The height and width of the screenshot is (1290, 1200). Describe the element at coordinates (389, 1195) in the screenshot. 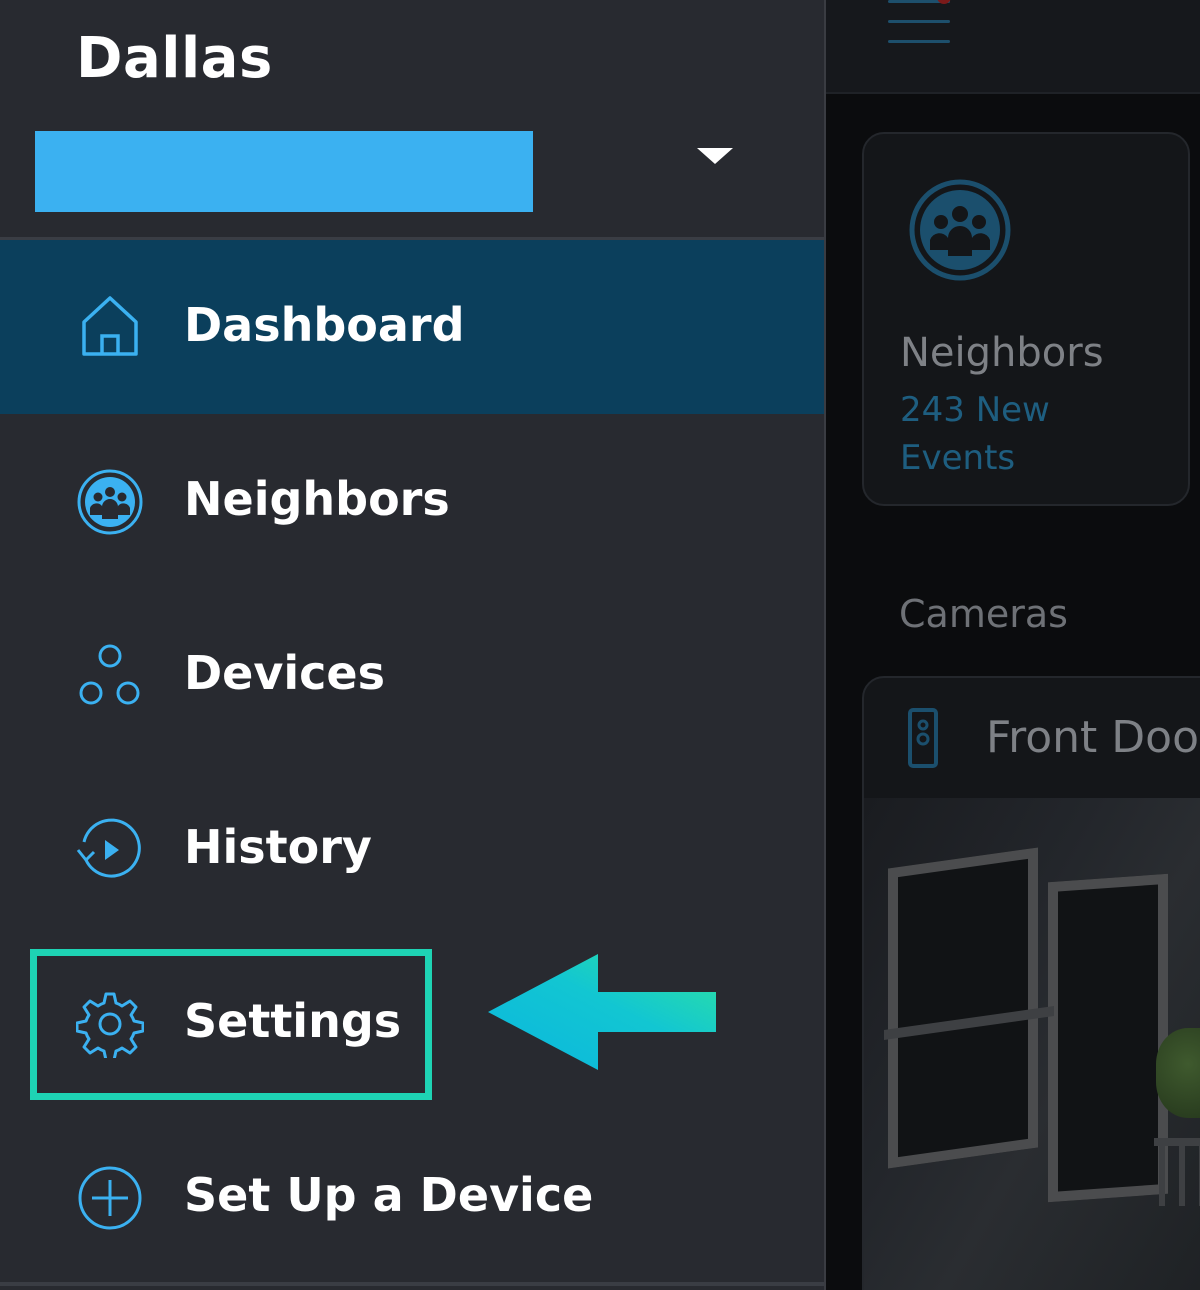

I see `nav-label-set-up-device: Set Up a Device` at that location.